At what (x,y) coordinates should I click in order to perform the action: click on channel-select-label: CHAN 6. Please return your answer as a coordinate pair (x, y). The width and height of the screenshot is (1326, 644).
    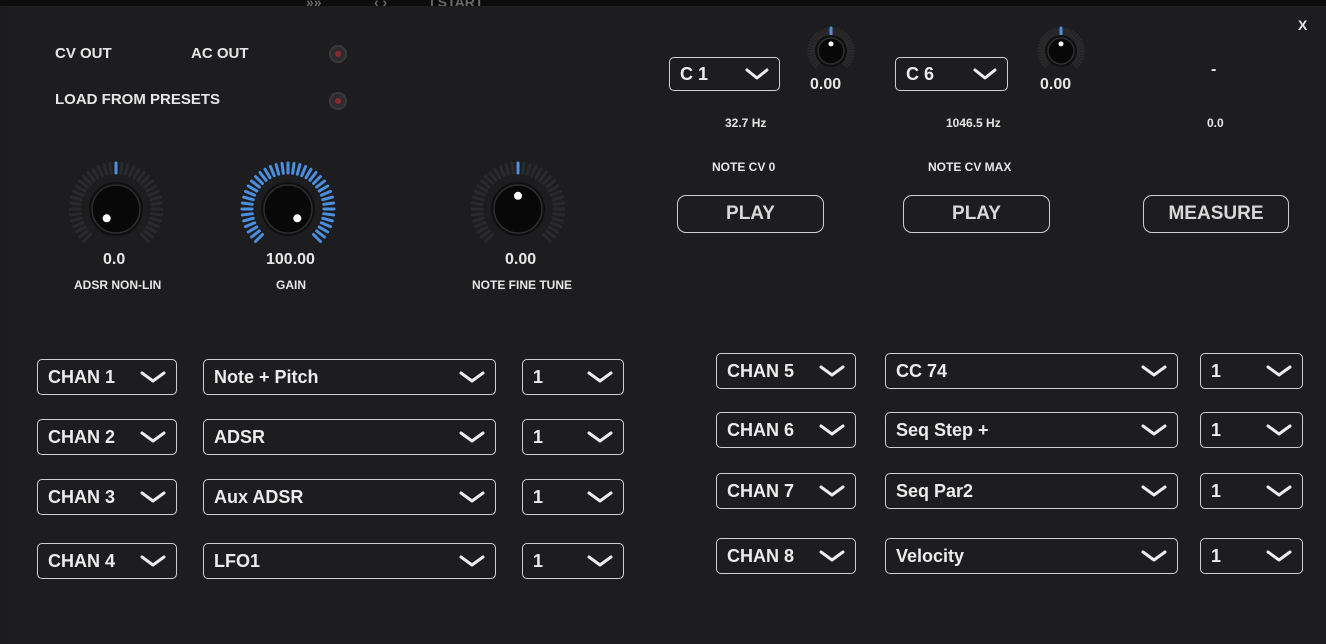
    Looking at the image, I should click on (761, 429).